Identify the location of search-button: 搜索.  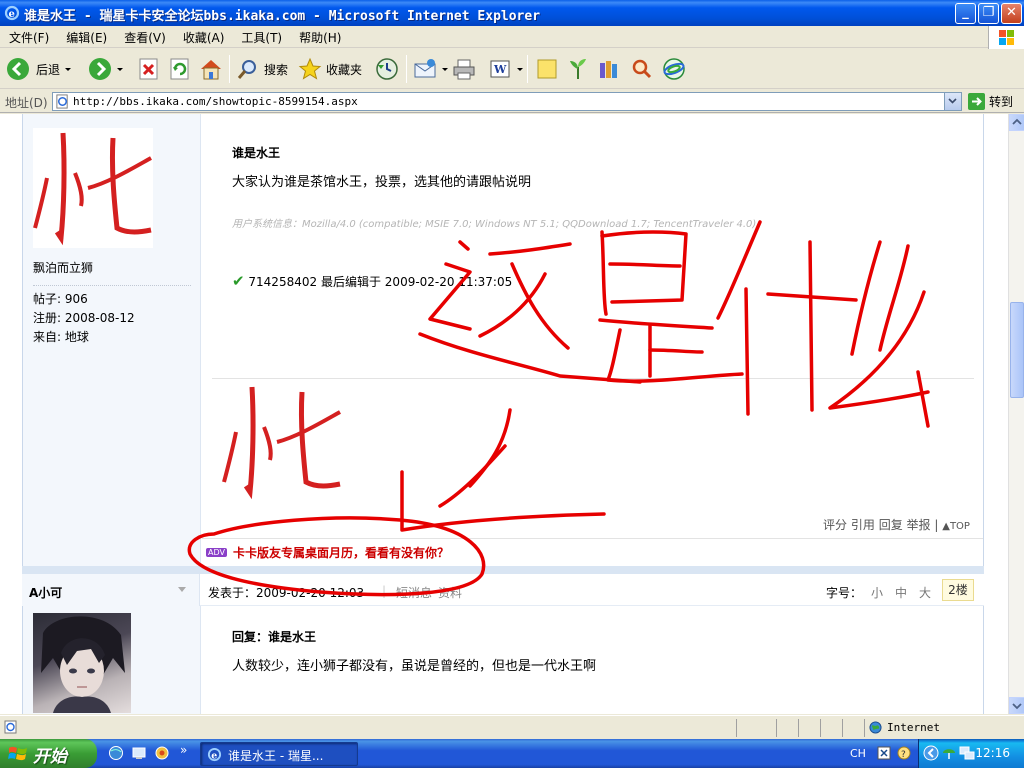
(262, 69).